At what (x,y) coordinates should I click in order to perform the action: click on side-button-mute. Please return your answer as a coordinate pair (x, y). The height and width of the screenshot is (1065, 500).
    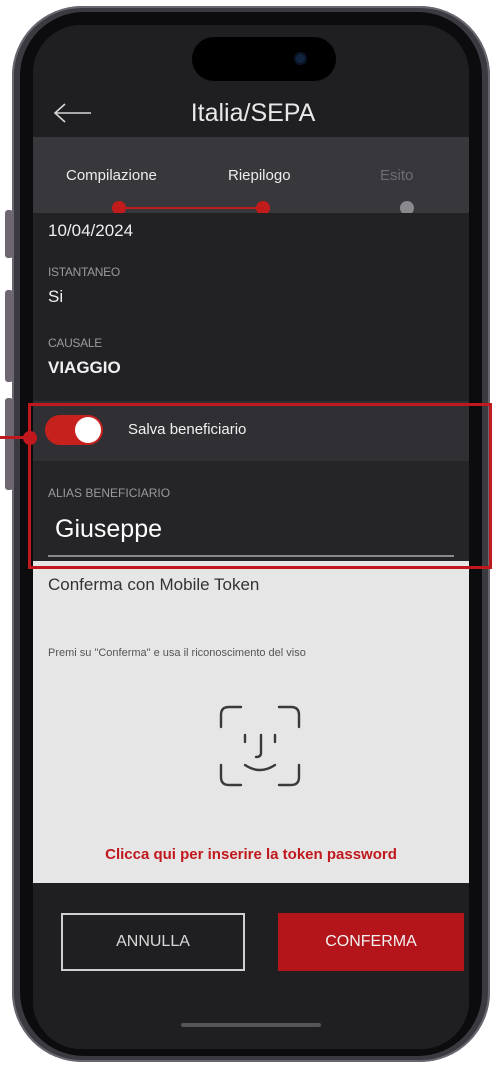
    Looking at the image, I should click on (9, 234).